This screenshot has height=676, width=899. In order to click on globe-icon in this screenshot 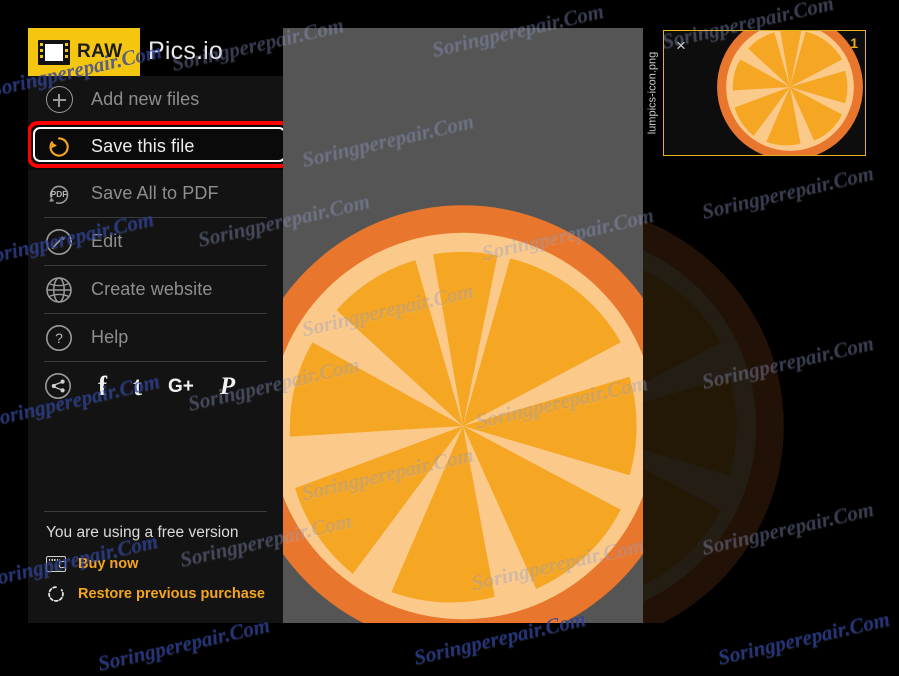, I will do `click(59, 290)`.